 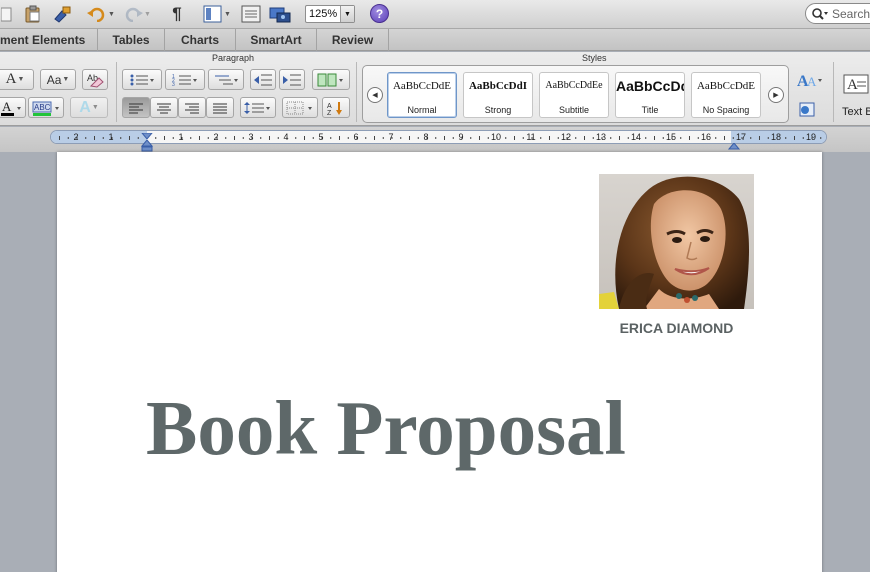 What do you see at coordinates (323, 14) in the screenshot?
I see `zoom-value: 125%` at bounding box center [323, 14].